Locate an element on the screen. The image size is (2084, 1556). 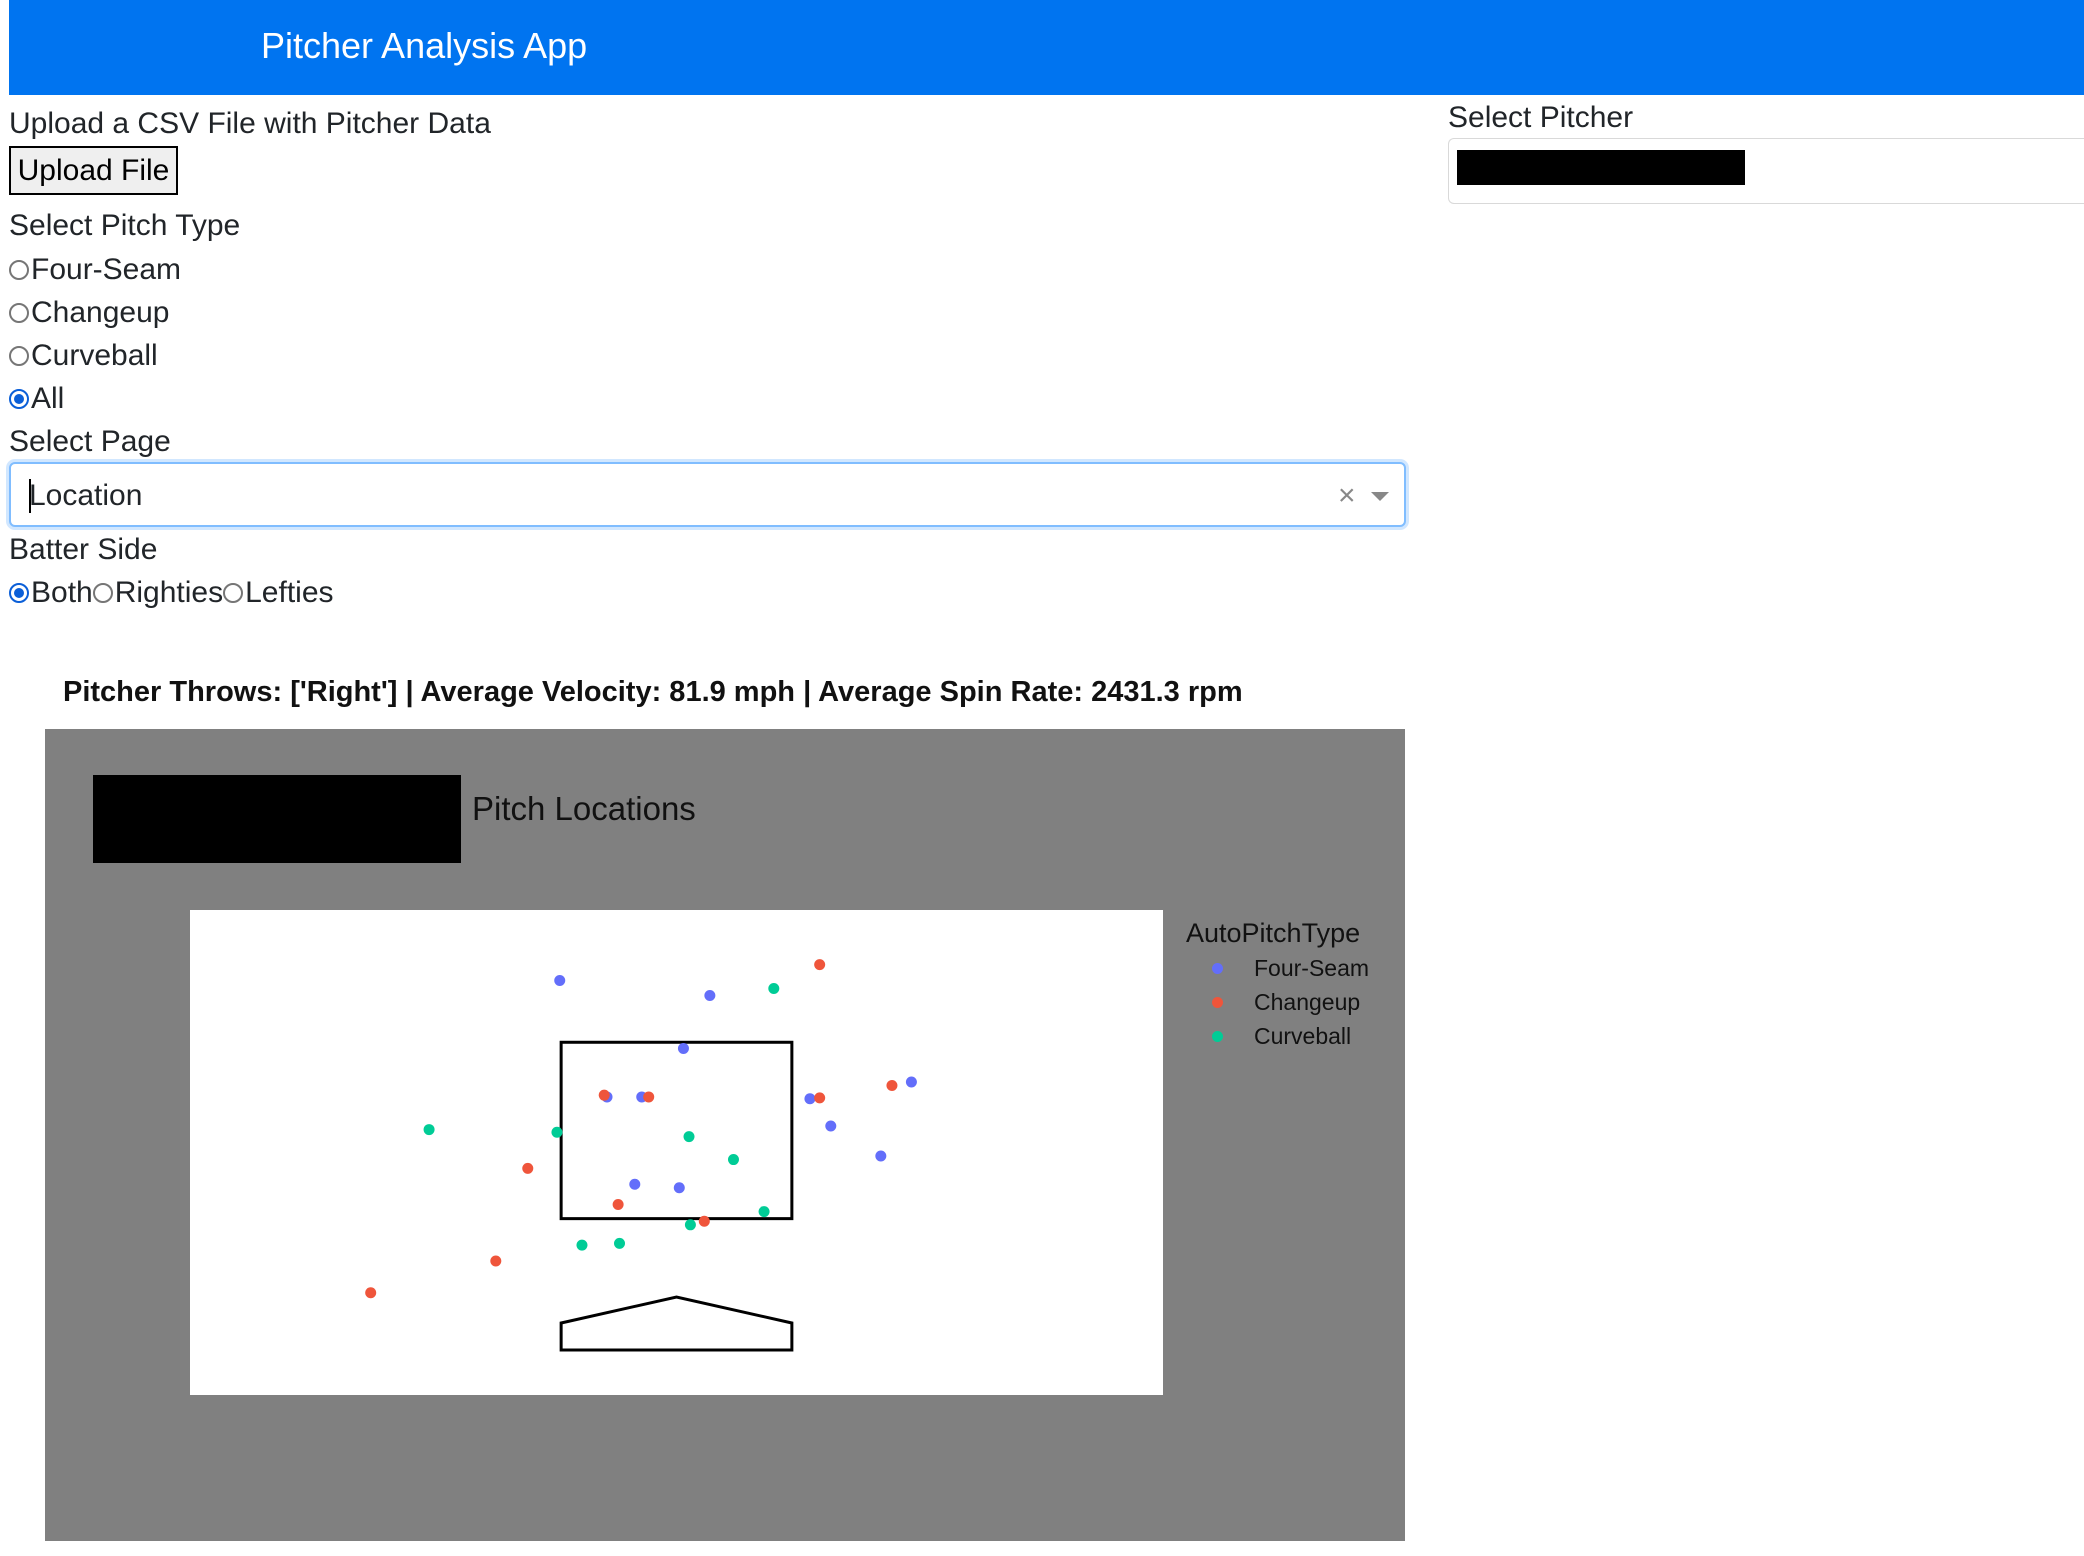
legend-label: Changeup is located at coordinates (1307, 1001).